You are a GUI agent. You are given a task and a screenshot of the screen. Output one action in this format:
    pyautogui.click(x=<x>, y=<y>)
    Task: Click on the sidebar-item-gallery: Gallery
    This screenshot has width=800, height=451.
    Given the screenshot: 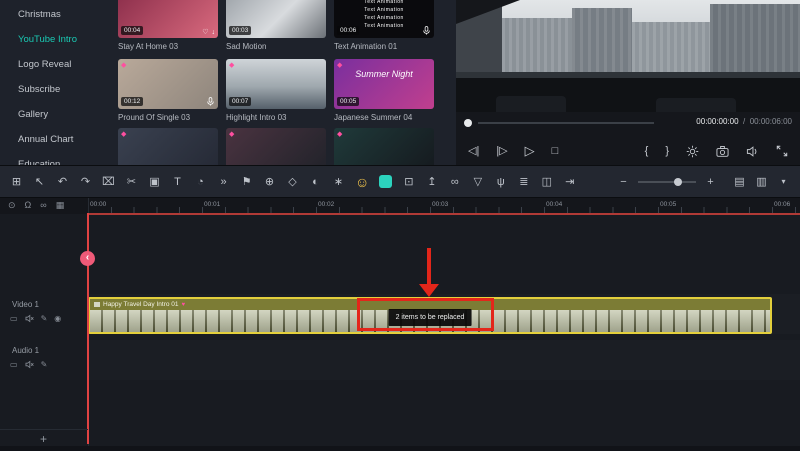 What is the action you would take?
    pyautogui.click(x=56, y=114)
    